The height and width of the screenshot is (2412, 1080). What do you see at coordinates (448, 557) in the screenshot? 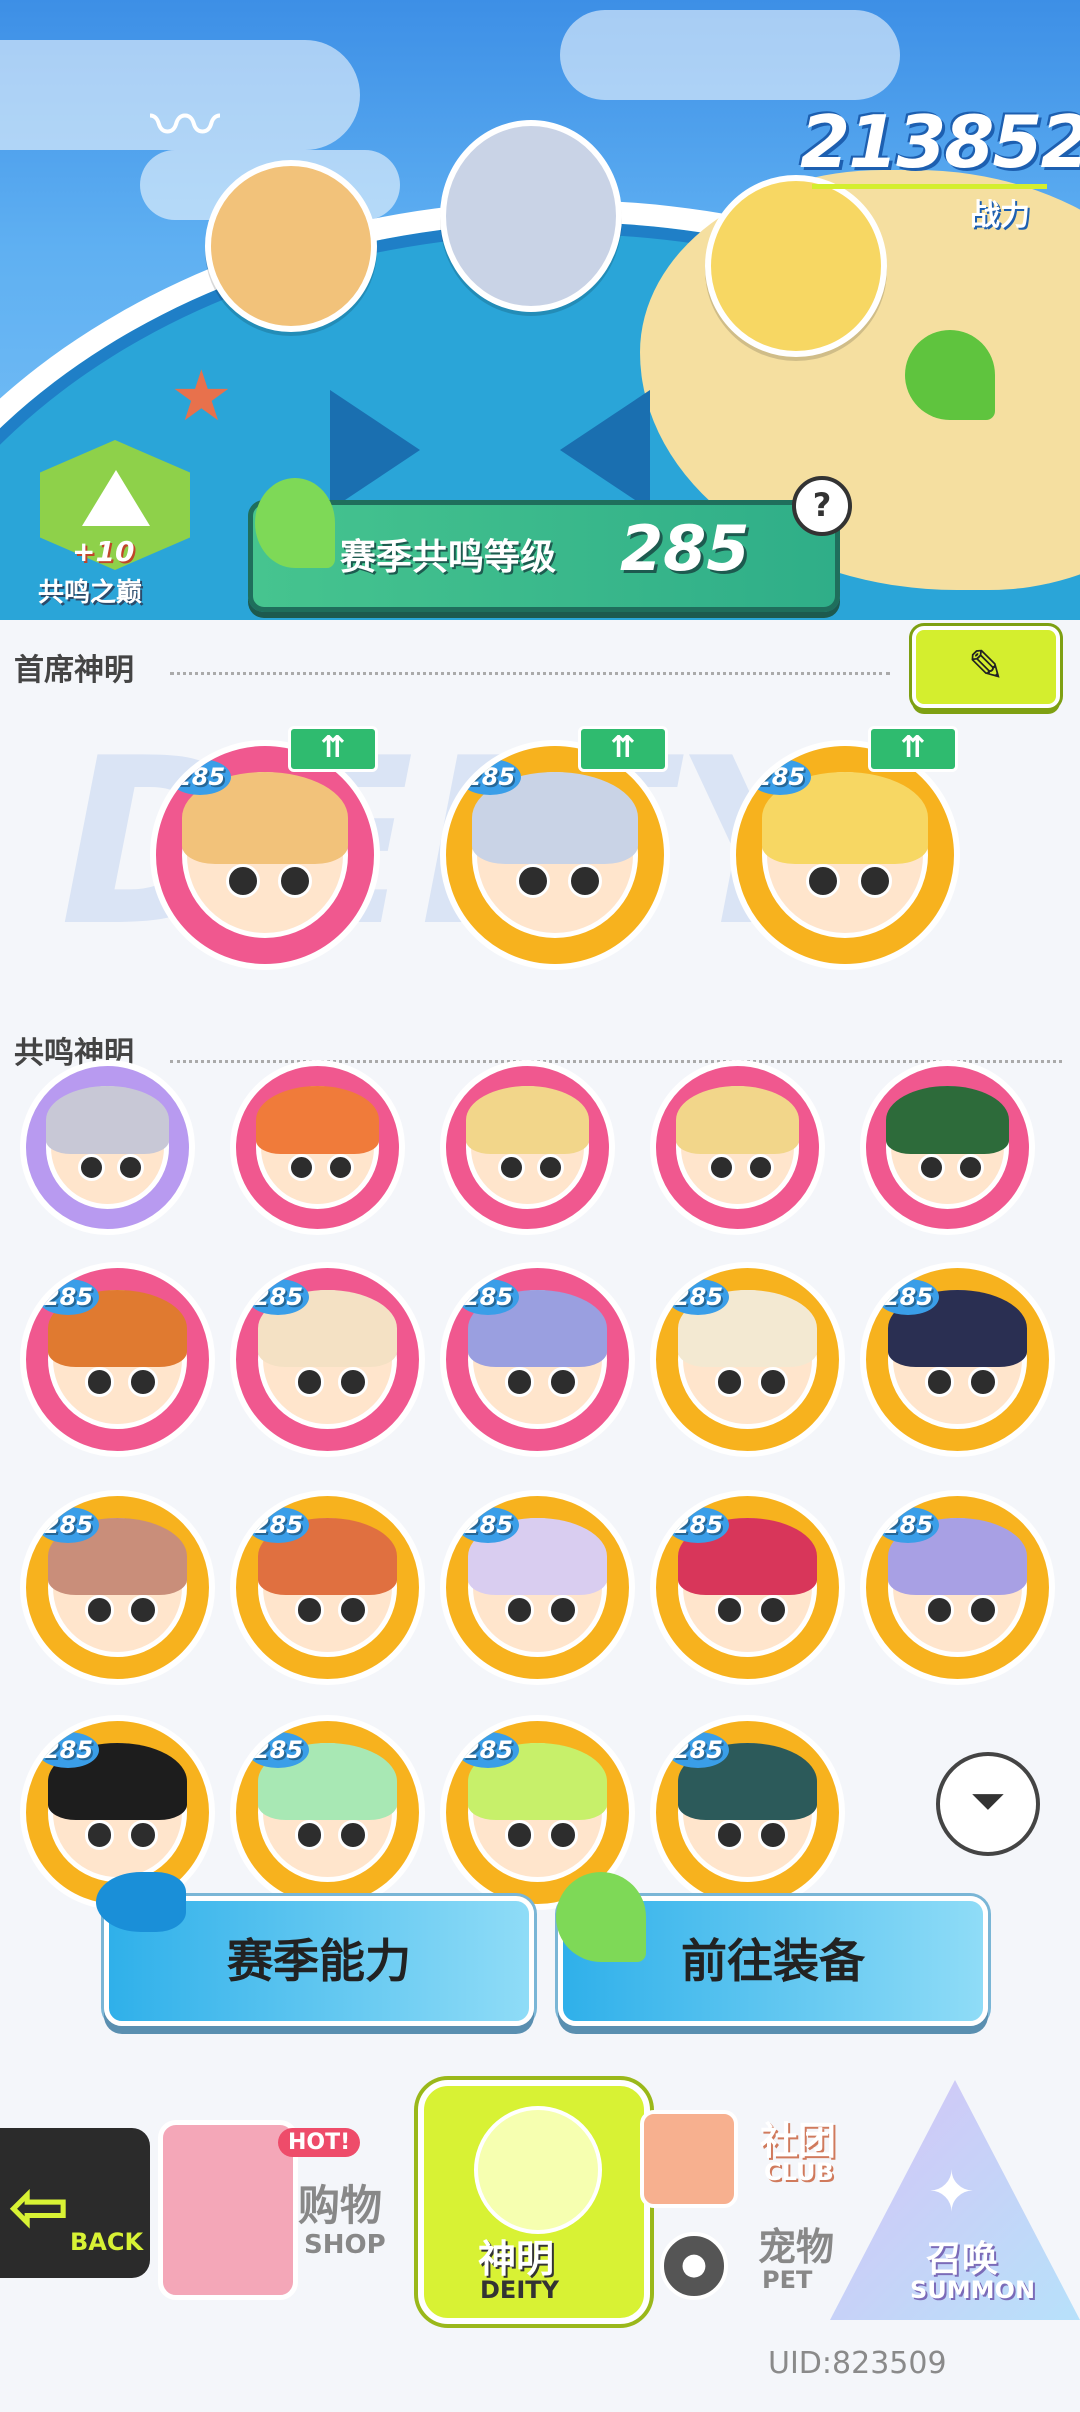
I see `season-level-title: 赛季共鸣等级` at bounding box center [448, 557].